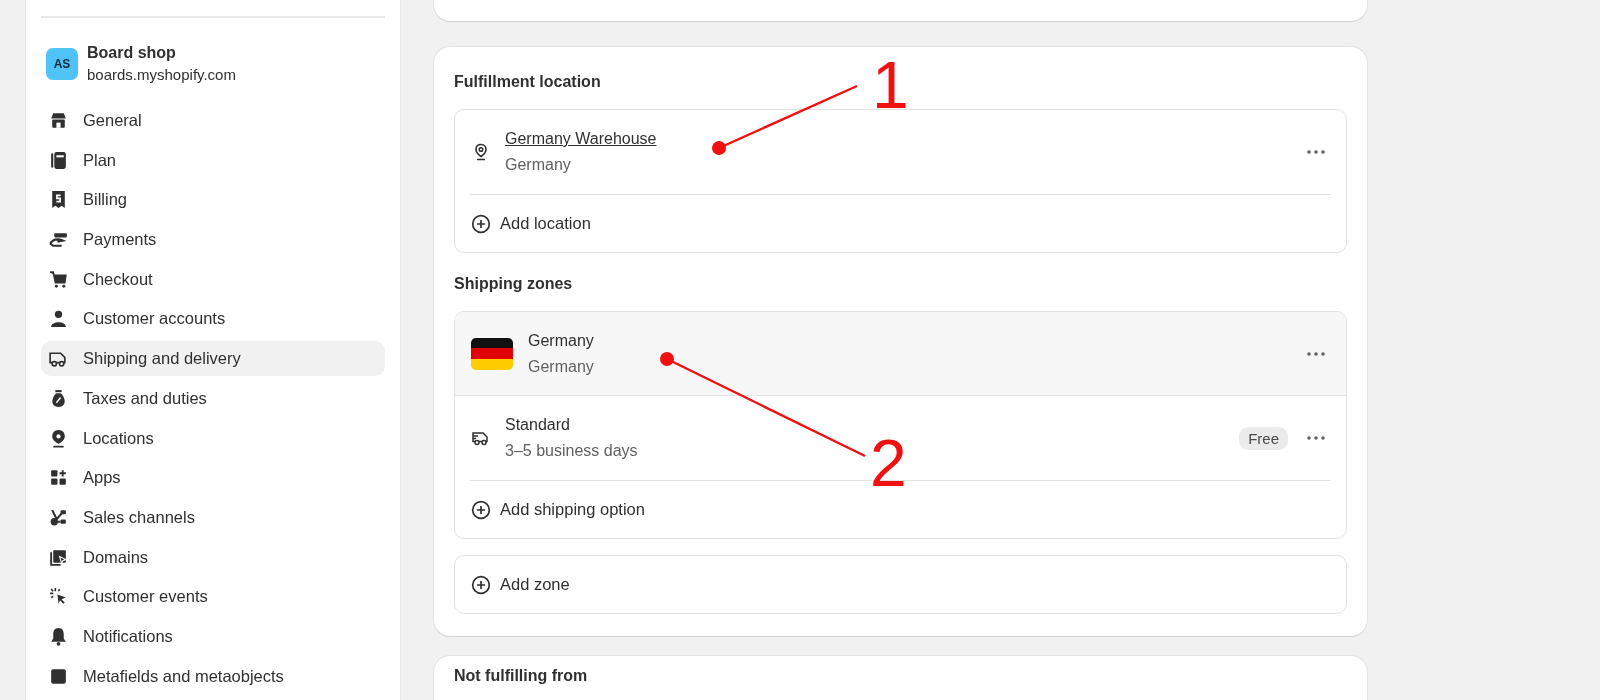  I want to click on callout-number: 2, so click(888, 463).